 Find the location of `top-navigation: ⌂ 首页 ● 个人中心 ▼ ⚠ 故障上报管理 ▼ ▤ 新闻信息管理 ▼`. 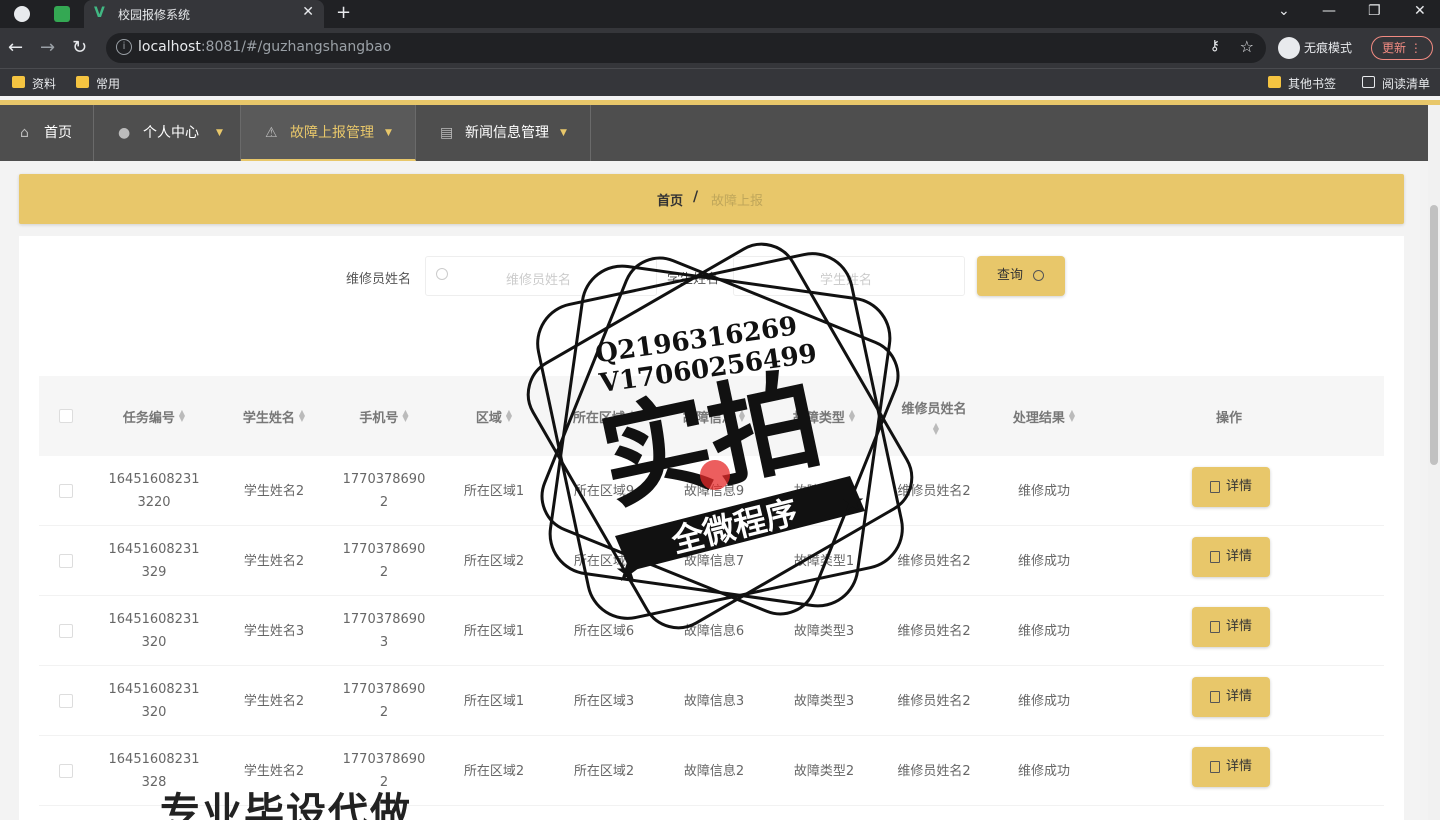

top-navigation: ⌂ 首页 ● 个人中心 ▼ ⚠ 故障上报管理 ▼ ▤ 新闻信息管理 ▼ is located at coordinates (714, 133).